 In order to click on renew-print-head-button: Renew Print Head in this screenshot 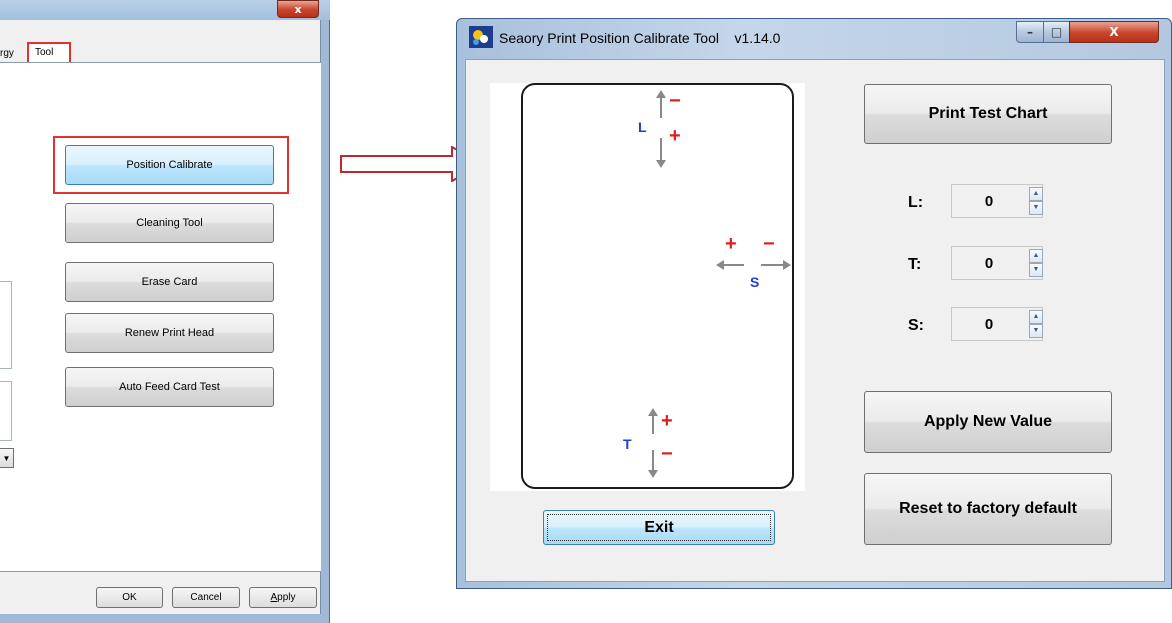, I will do `click(169, 333)`.